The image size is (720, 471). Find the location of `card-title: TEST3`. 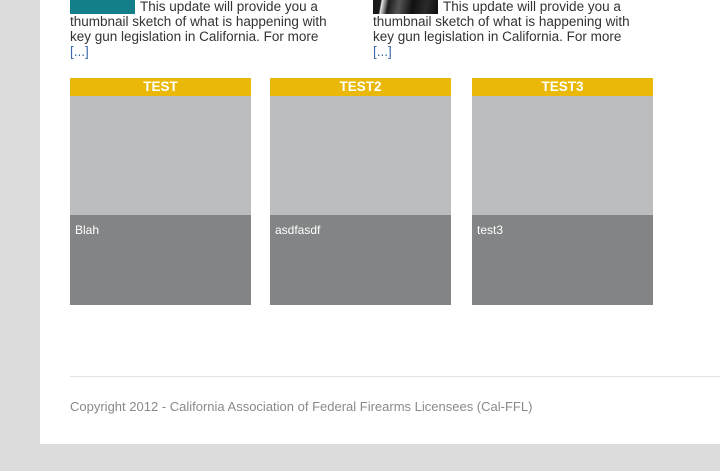

card-title: TEST3 is located at coordinates (562, 87).